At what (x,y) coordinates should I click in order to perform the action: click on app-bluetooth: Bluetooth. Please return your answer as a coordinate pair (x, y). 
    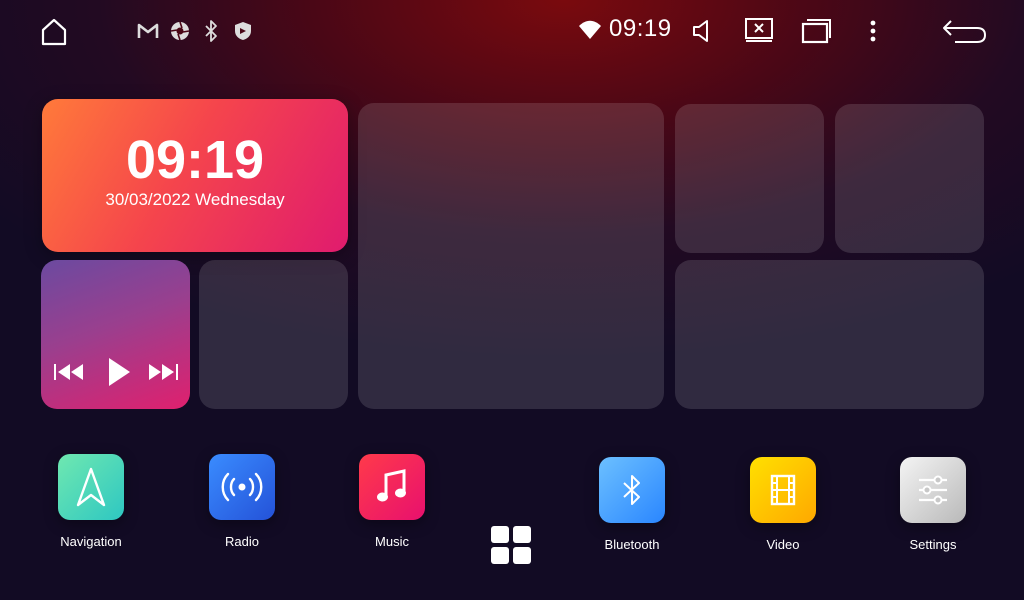
    Looking at the image, I should click on (632, 504).